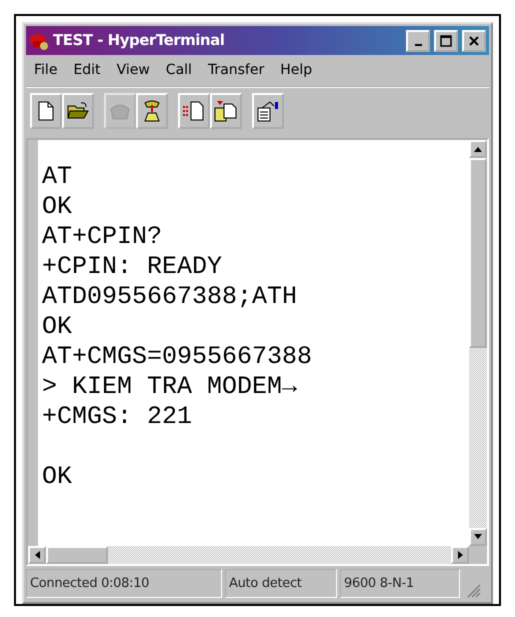 This screenshot has width=515, height=617. What do you see at coordinates (133, 267) in the screenshot?
I see `terminal-line: +CPIN: READY` at bounding box center [133, 267].